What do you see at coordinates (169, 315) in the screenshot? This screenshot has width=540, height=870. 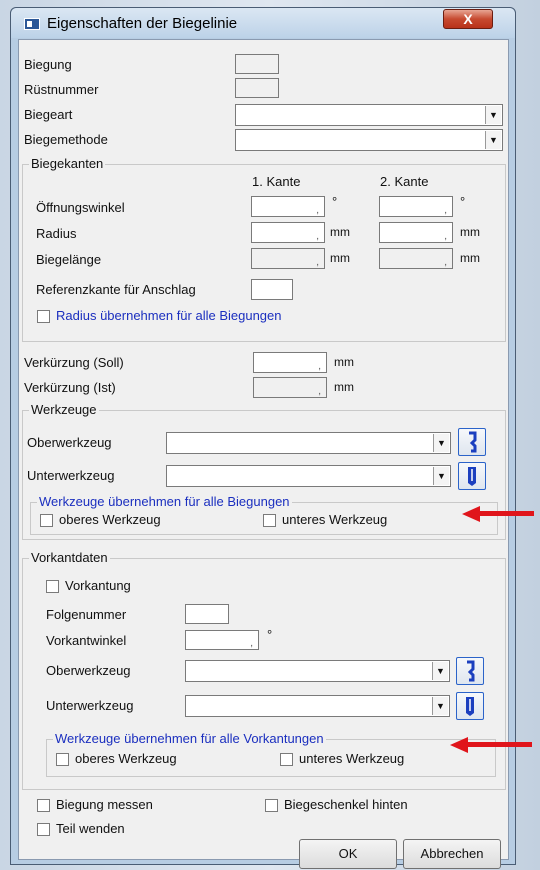 I see `radius-uebernehmen-label: Radius übernehmen für alle Biegungen` at bounding box center [169, 315].